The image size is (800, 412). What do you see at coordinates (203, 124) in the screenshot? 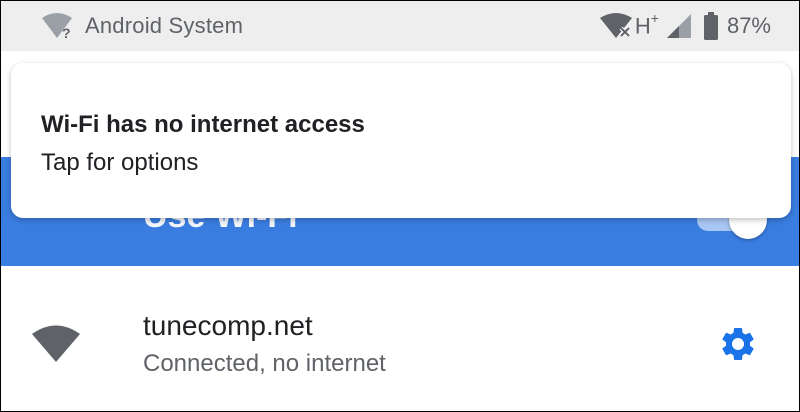
I see `notification-title: Wi-Fi has no internet access` at bounding box center [203, 124].